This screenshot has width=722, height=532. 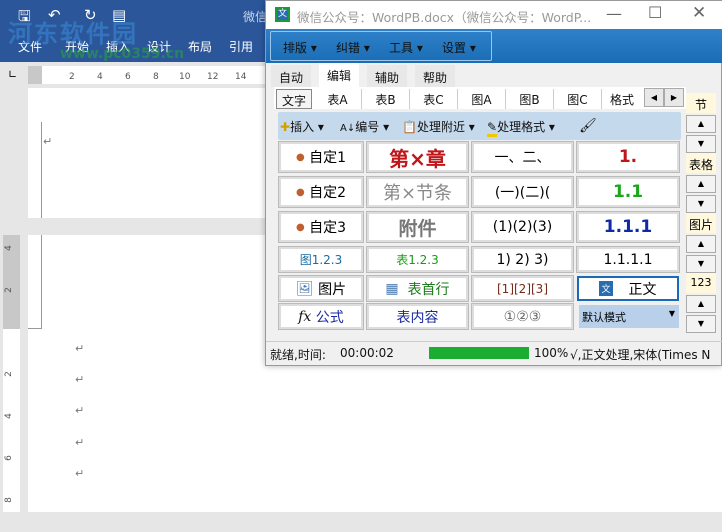 What do you see at coordinates (628, 192) in the screenshot?
I see `heading2-button: 1.1` at bounding box center [628, 192].